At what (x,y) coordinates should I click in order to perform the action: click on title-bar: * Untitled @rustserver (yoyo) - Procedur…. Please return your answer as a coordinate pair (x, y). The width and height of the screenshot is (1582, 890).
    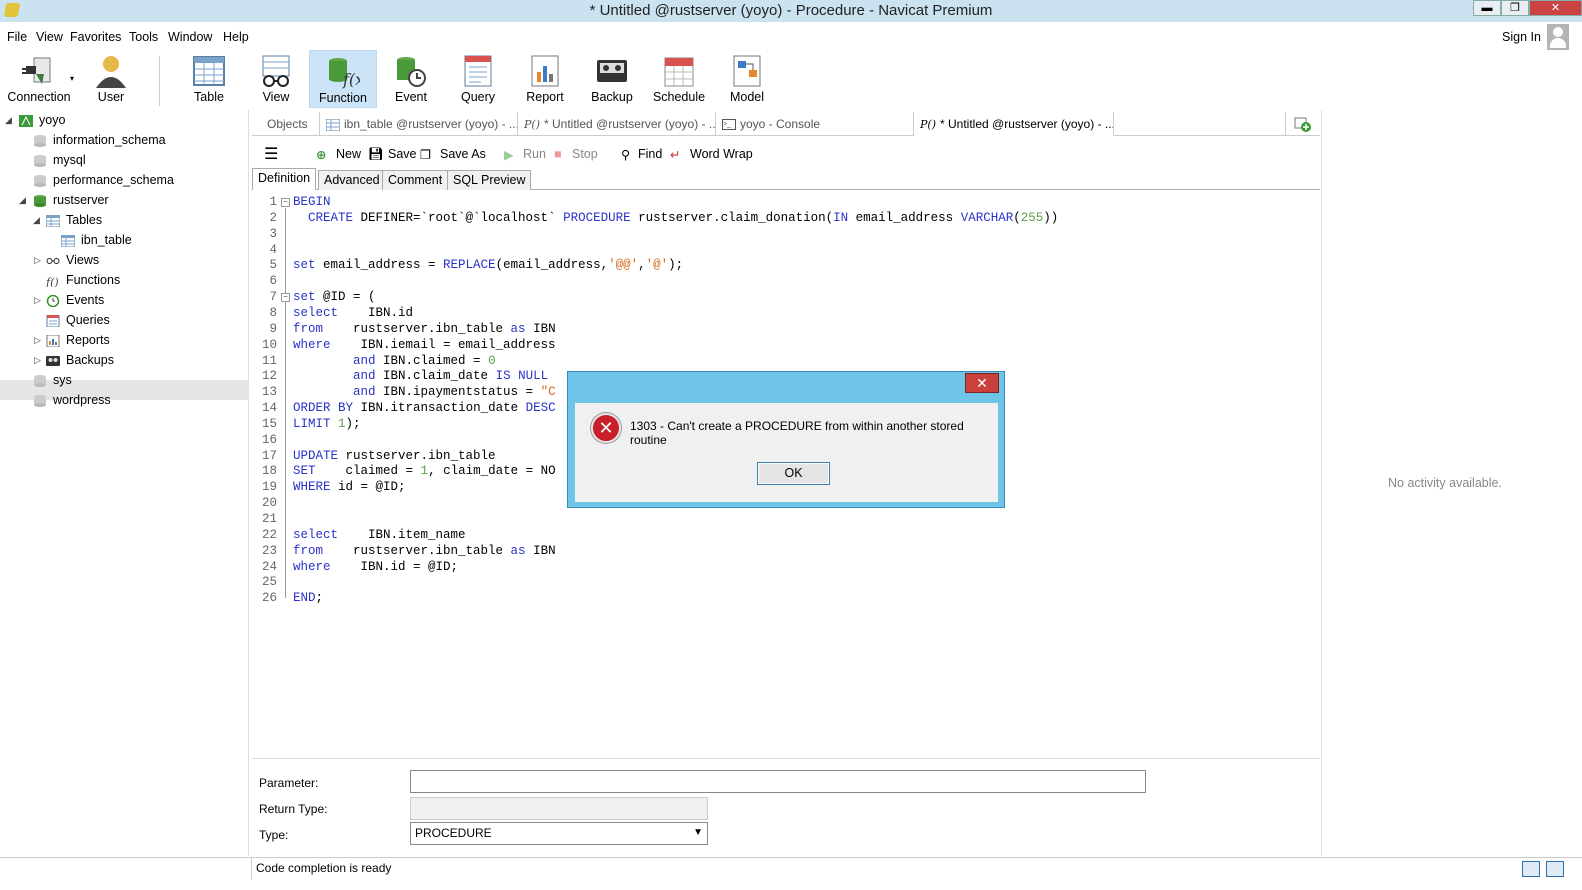
    Looking at the image, I should click on (791, 11).